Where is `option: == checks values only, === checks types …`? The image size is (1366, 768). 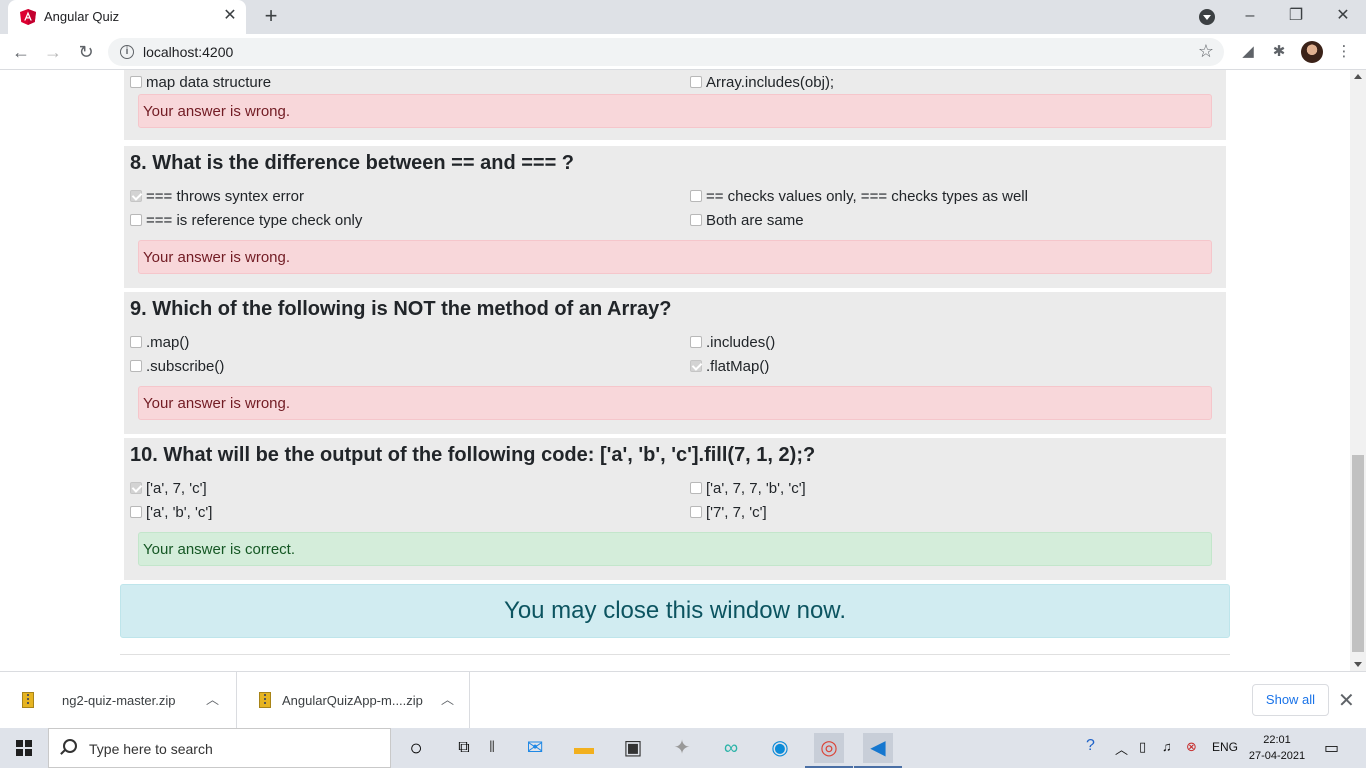 option: == checks values only, === checks types … is located at coordinates (859, 196).